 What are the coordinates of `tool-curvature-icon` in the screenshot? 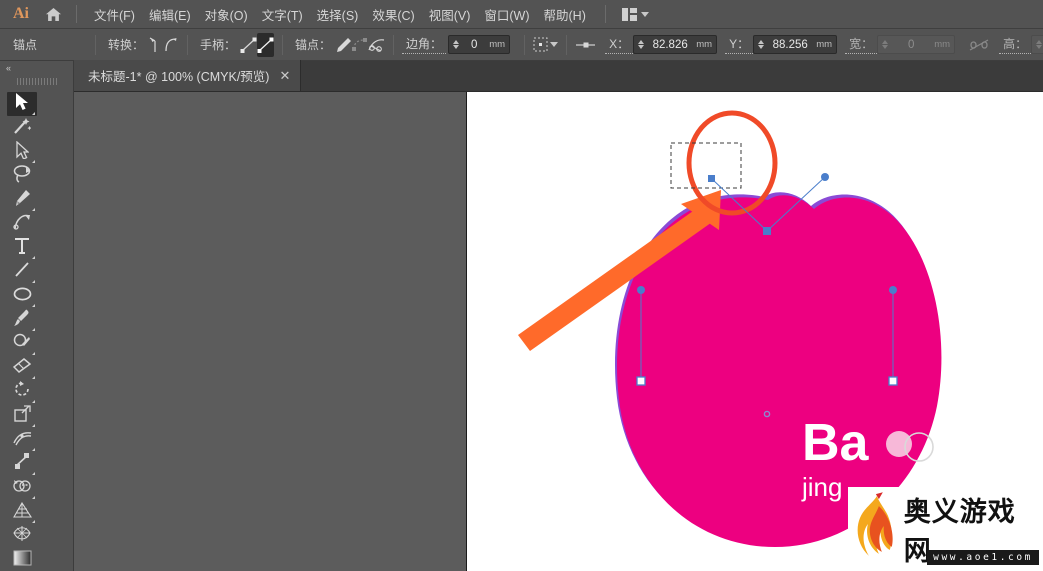 It's located at (22, 224).